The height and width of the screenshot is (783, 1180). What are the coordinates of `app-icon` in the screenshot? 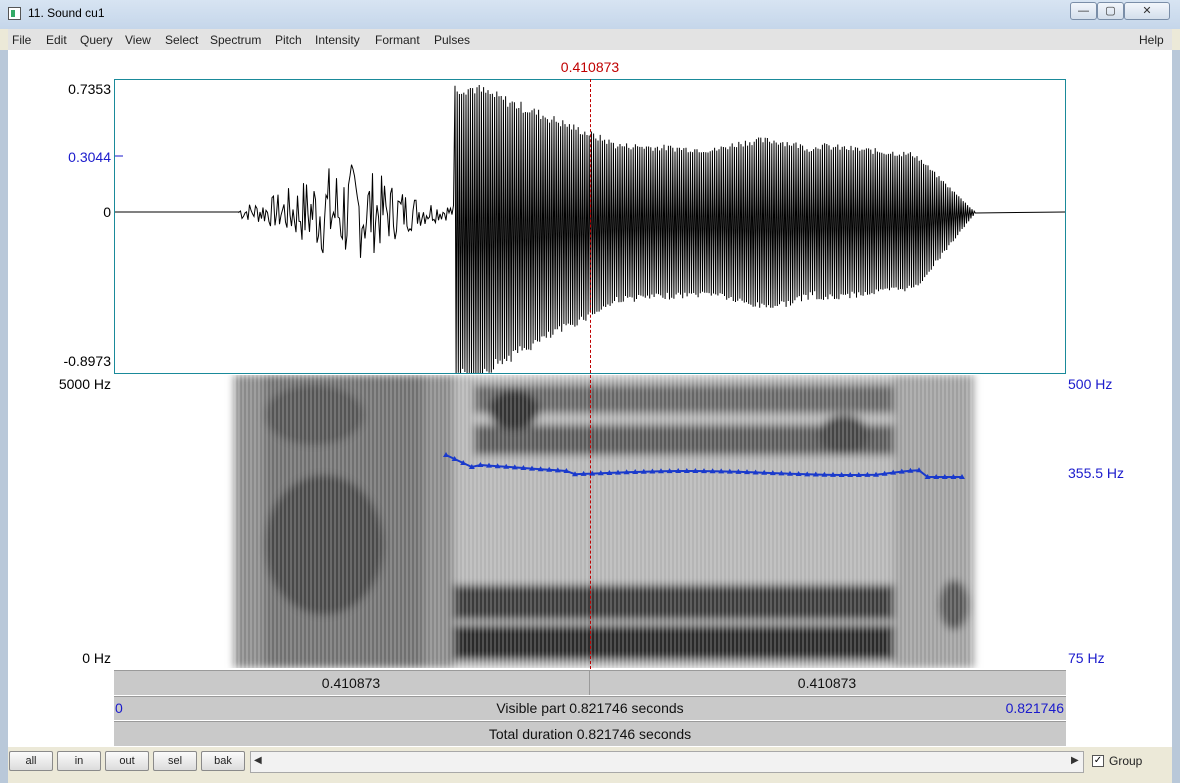 It's located at (14, 13).